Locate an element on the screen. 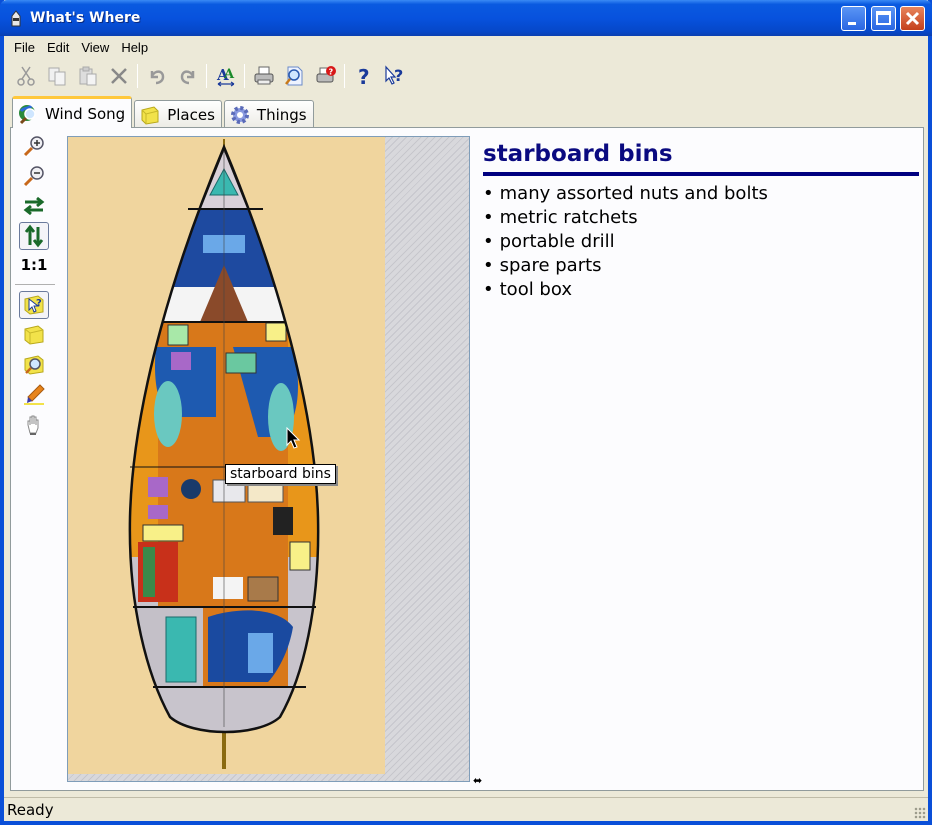  font-icon: AA is located at coordinates (225, 76).